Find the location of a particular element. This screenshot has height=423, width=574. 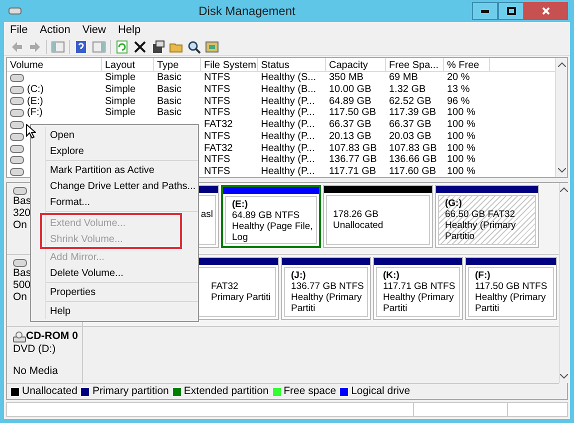

menu-item: Mark Partition as Active is located at coordinates (122, 170).